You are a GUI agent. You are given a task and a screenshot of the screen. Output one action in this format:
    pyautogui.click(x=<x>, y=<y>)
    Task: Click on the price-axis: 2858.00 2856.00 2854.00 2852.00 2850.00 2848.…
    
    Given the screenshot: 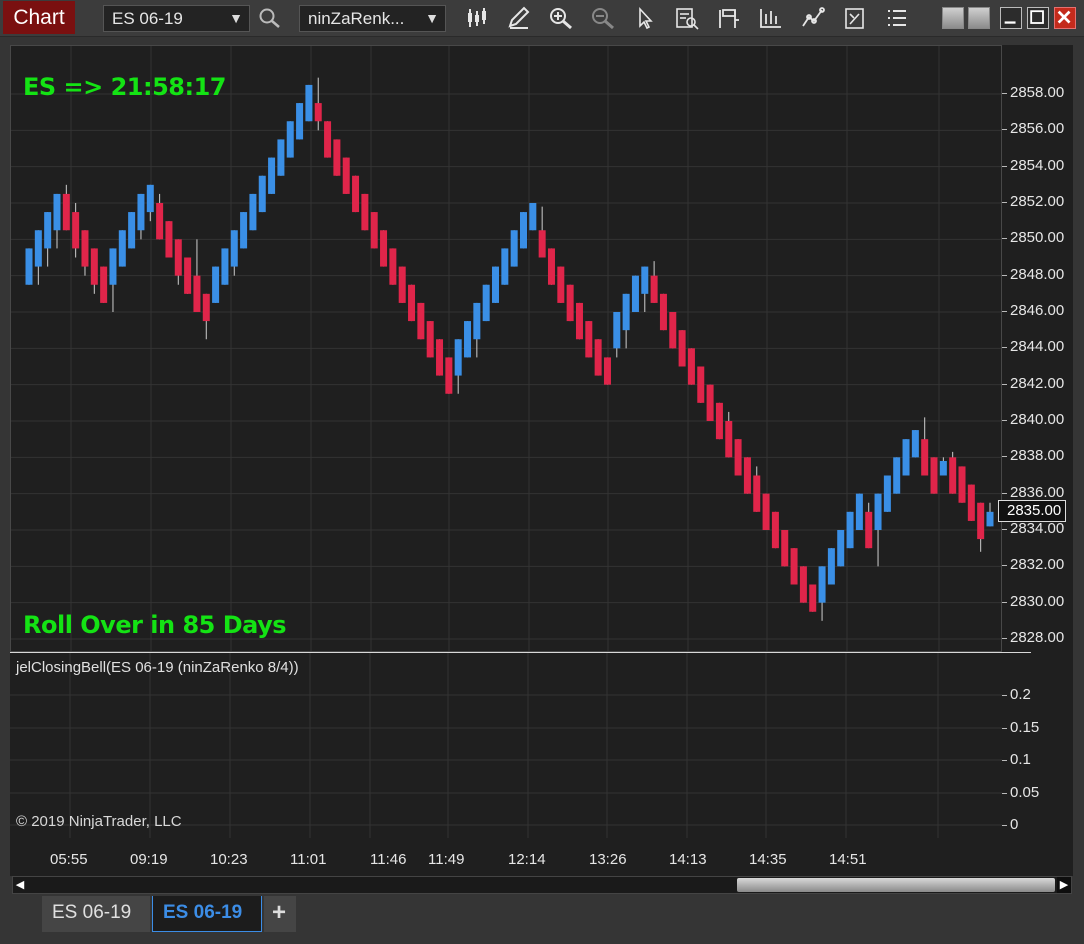 What is the action you would take?
    pyautogui.click(x=1035, y=348)
    